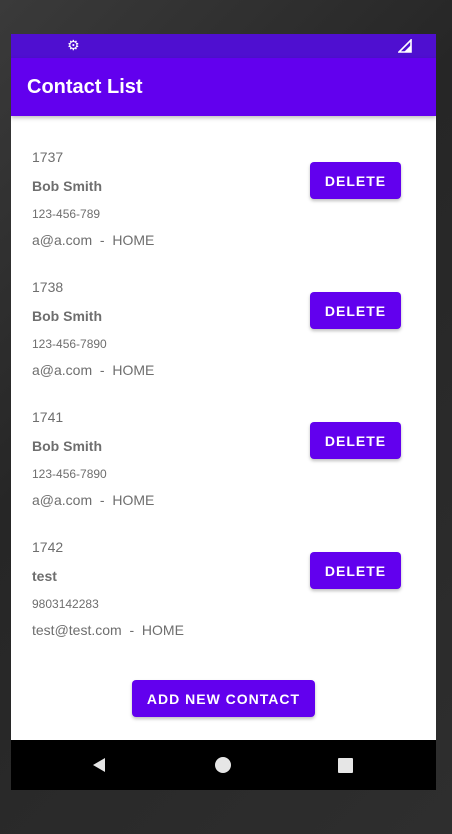 This screenshot has height=834, width=452. I want to click on contact-type: HOME, so click(162, 630).